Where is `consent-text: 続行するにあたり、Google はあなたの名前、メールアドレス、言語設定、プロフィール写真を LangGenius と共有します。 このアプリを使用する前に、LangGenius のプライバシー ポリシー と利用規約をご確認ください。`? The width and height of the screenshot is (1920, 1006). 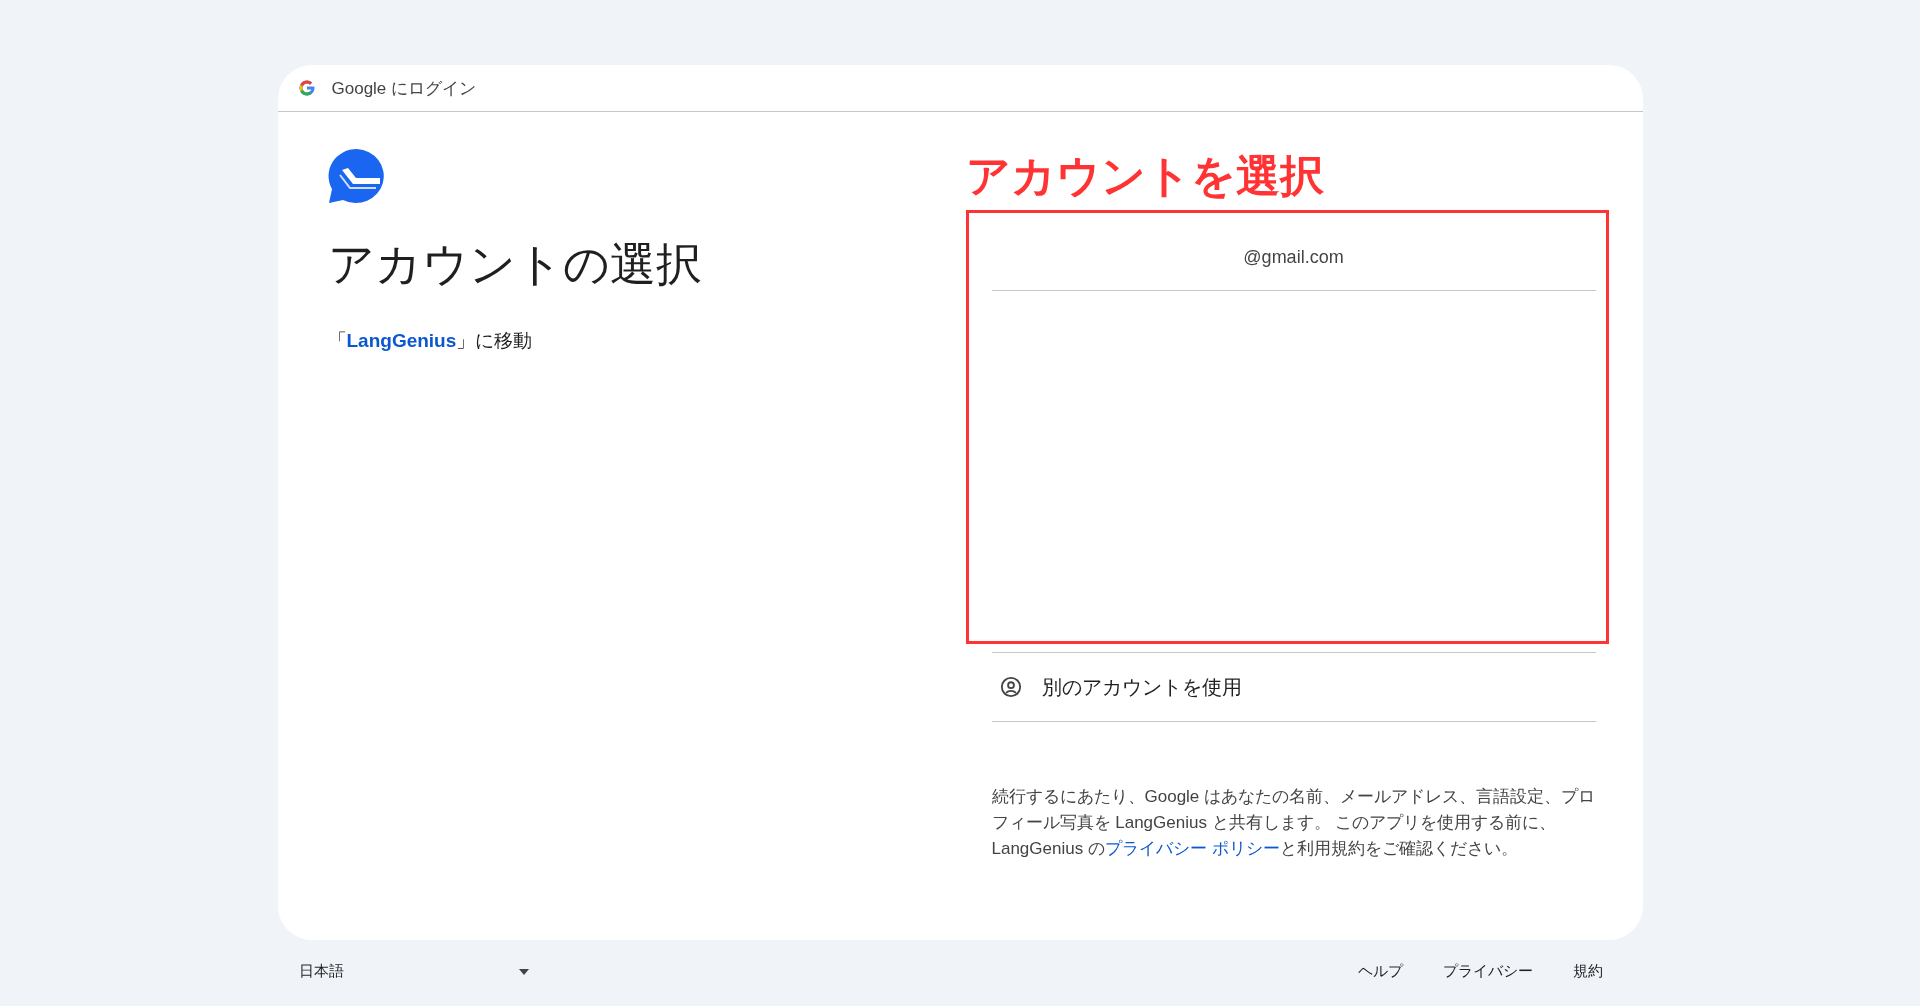
consent-text: 続行するにあたり、Google はあなたの名前、メールアドレス、言語設定、プロフィール写真を LangGenius と共有します。 このアプリを使用する前に、LangGenius のプライバシー ポリシー と利用規約をご確認ください。 is located at coordinates (1293, 823).